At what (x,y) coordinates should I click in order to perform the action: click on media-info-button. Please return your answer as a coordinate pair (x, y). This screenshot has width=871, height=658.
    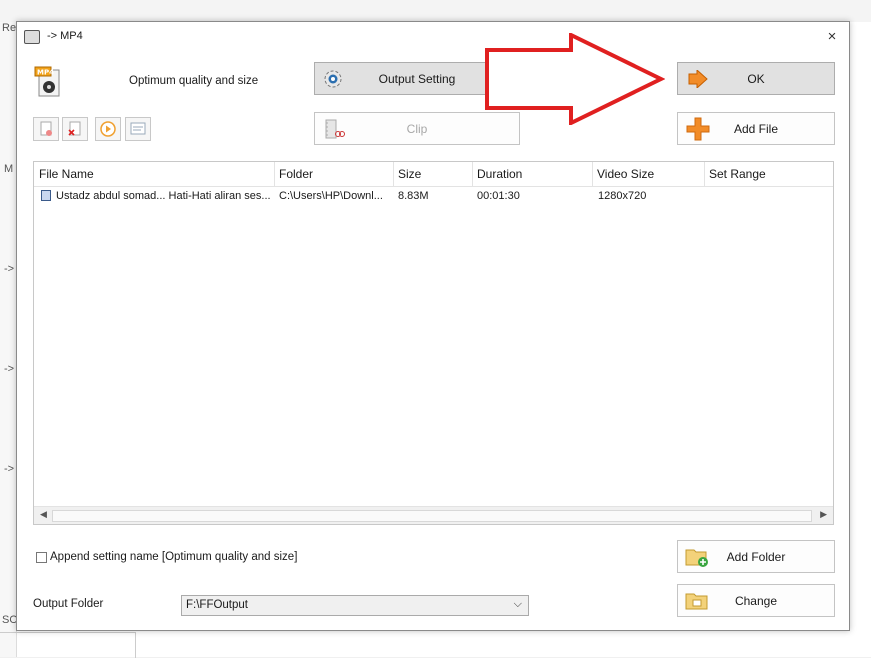
    Looking at the image, I should click on (138, 129).